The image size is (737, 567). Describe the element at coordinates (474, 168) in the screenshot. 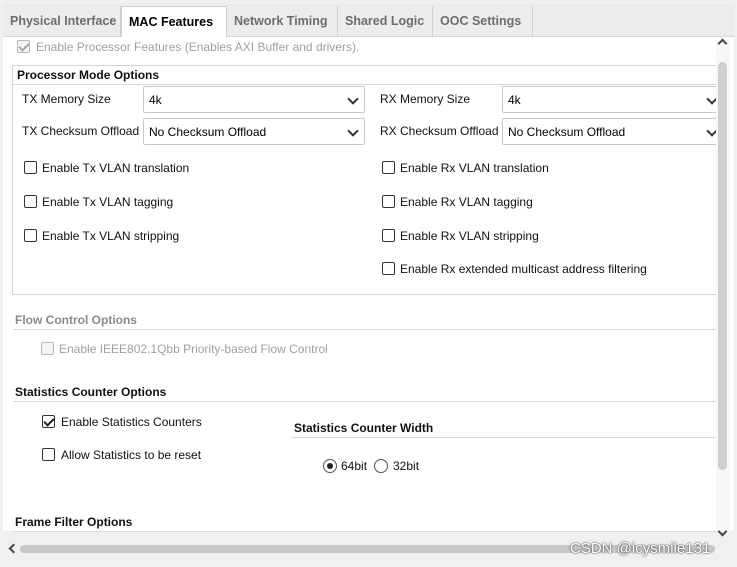

I see `rx-vlan-translation-label: Enable Rx VLAN translation` at that location.